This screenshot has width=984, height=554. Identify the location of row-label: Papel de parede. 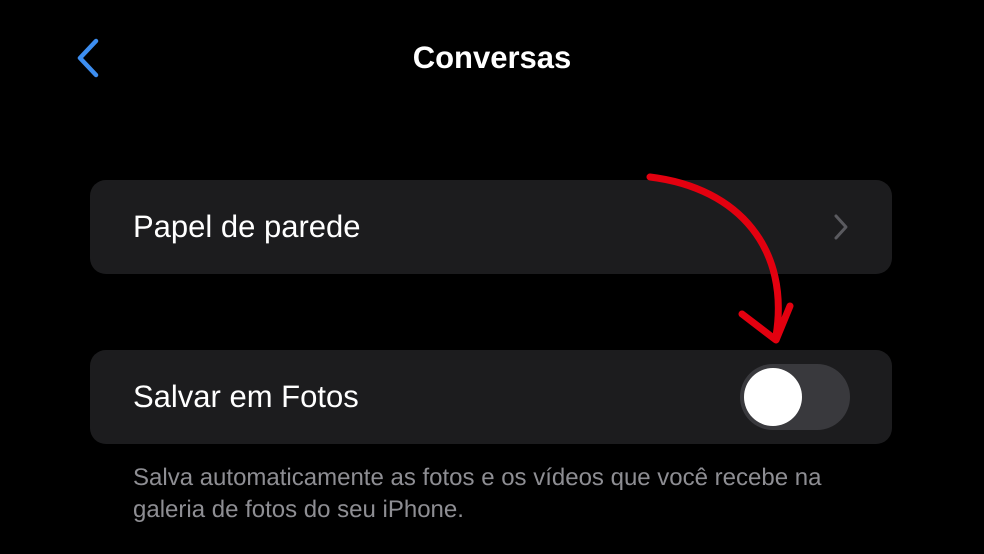
(482, 227).